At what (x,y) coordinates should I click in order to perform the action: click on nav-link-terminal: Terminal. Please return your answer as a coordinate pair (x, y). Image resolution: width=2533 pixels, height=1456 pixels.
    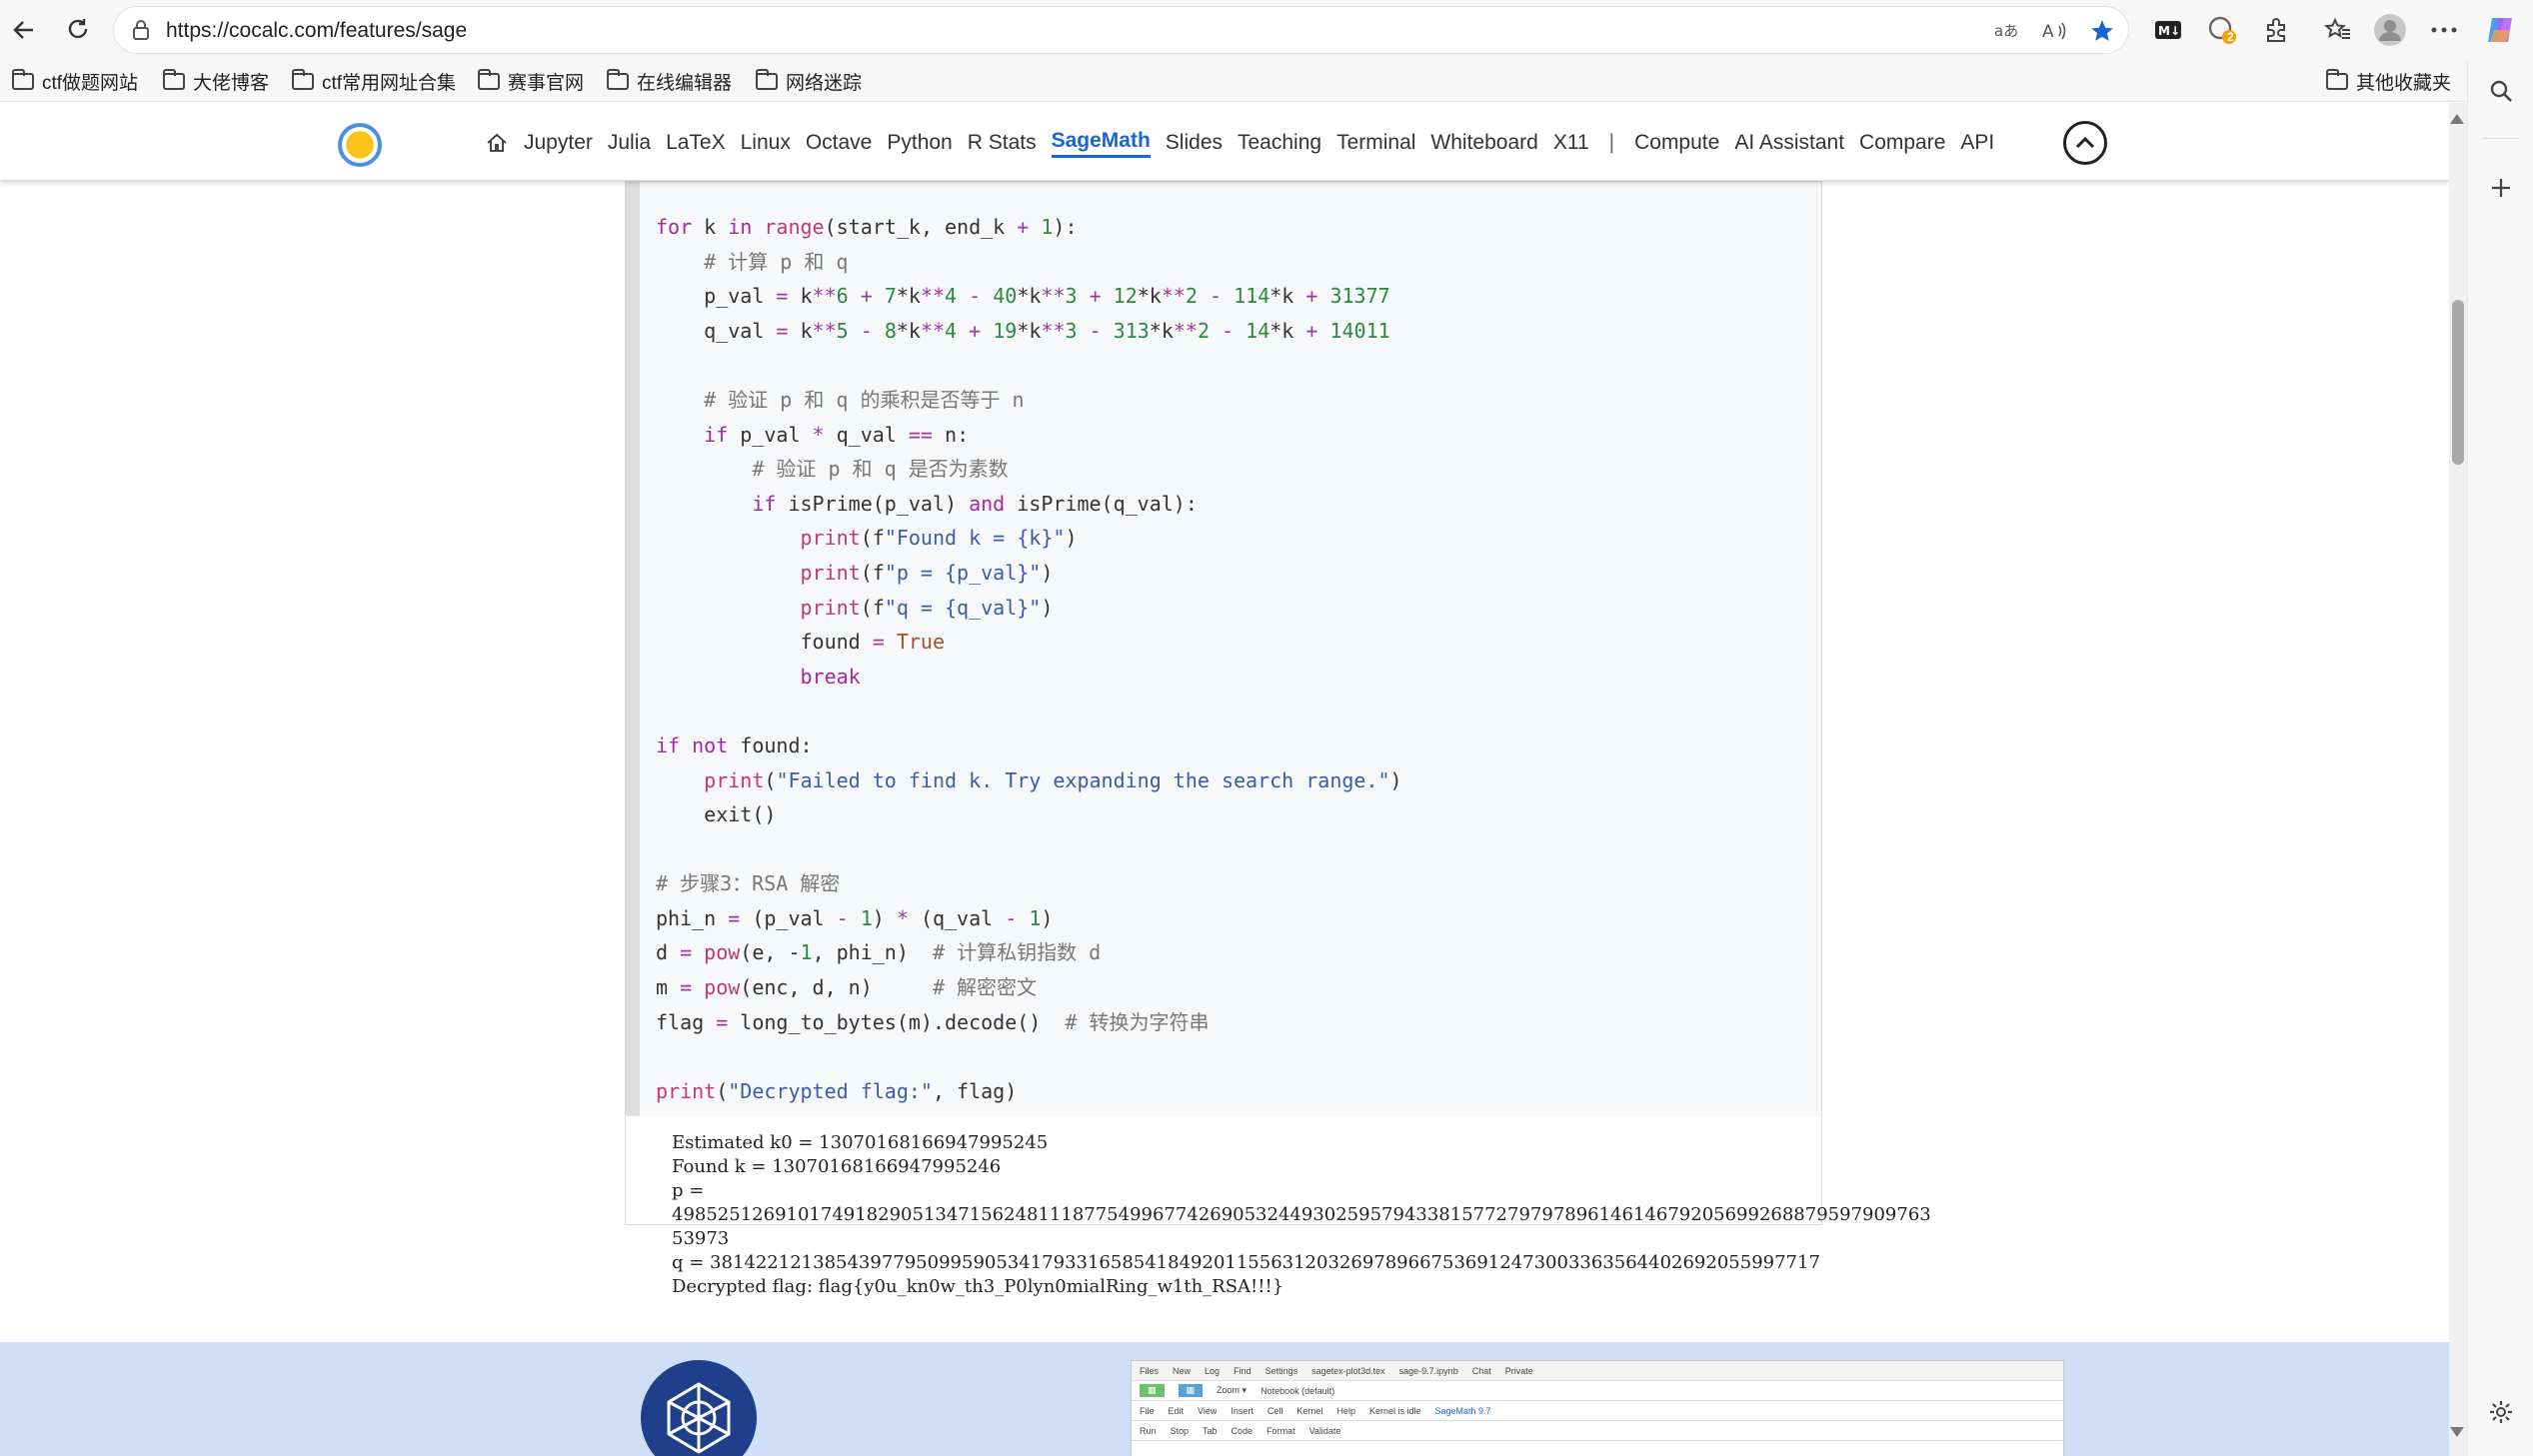
    Looking at the image, I should click on (1375, 143).